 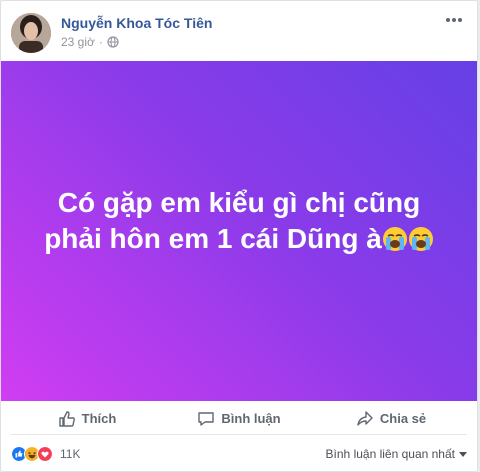 What do you see at coordinates (113, 42) in the screenshot?
I see `globe-icon` at bounding box center [113, 42].